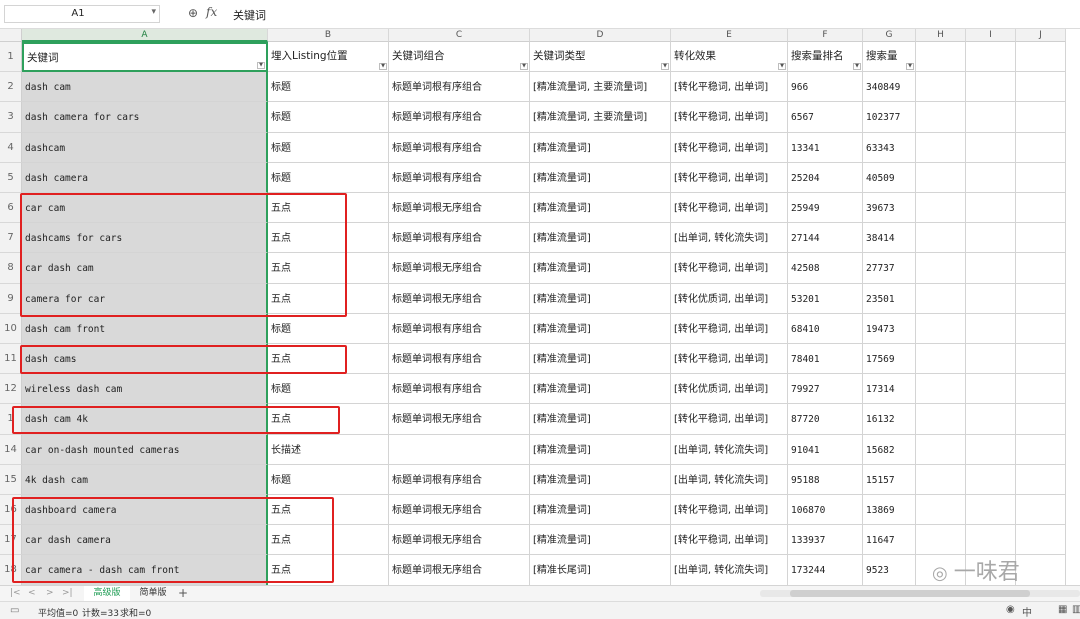 The width and height of the screenshot is (1080, 619). I want to click on header-cell, so click(991, 57).